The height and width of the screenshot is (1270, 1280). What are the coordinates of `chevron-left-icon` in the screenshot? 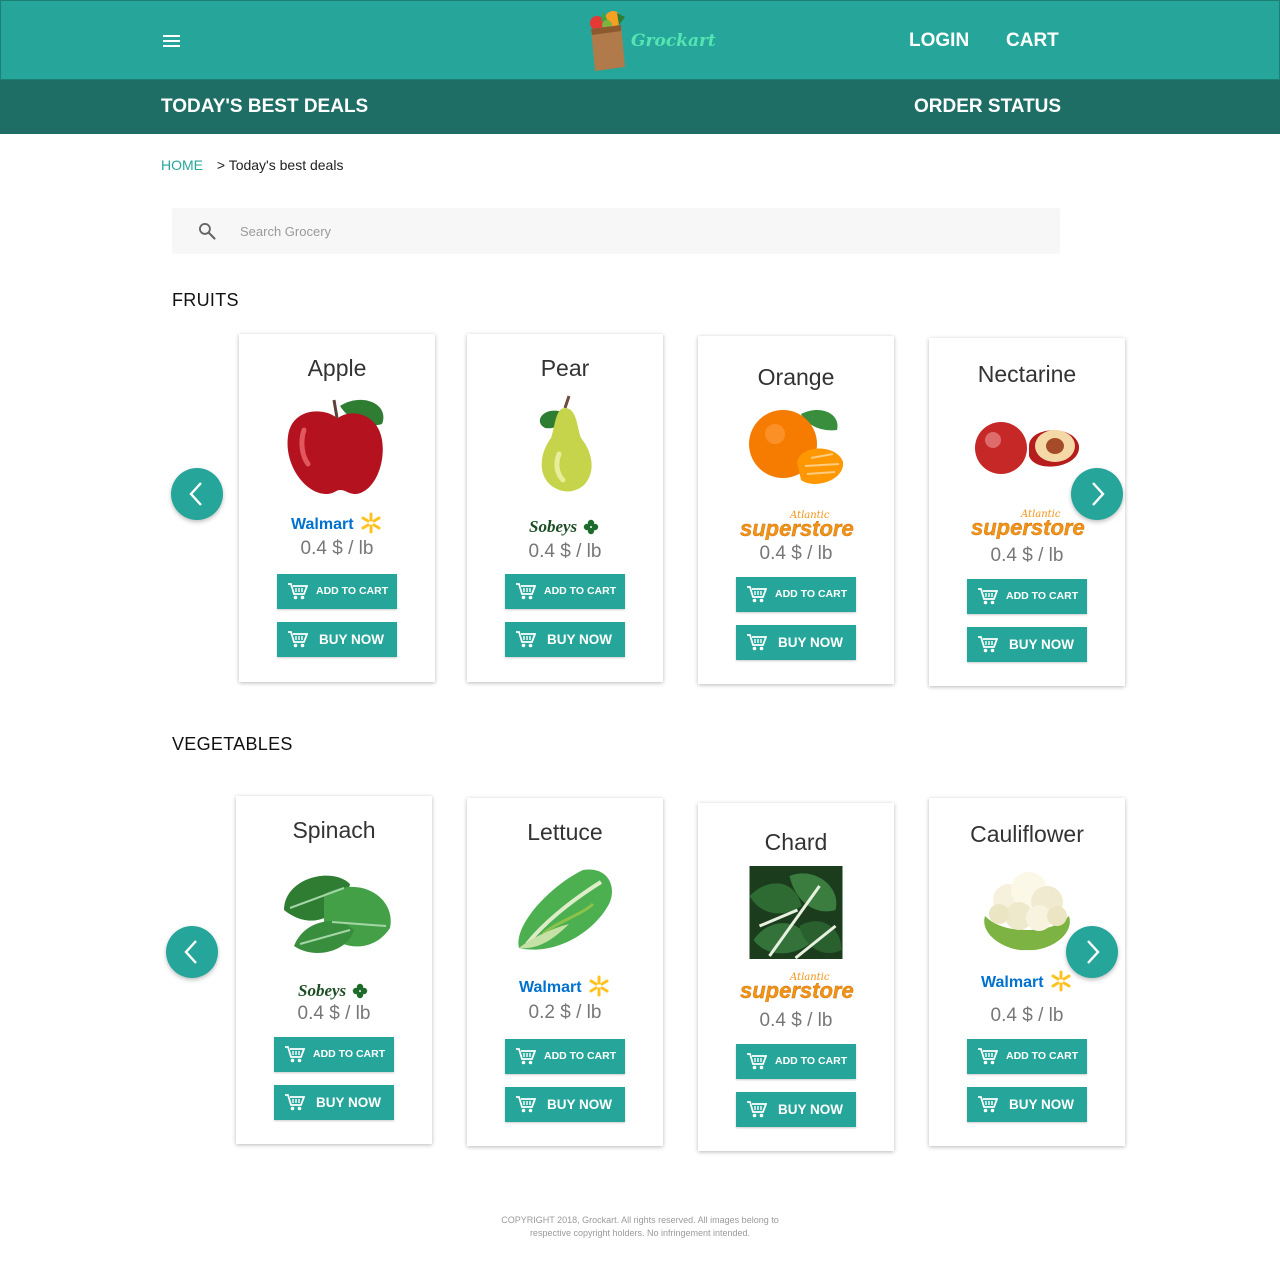 It's located at (190, 952).